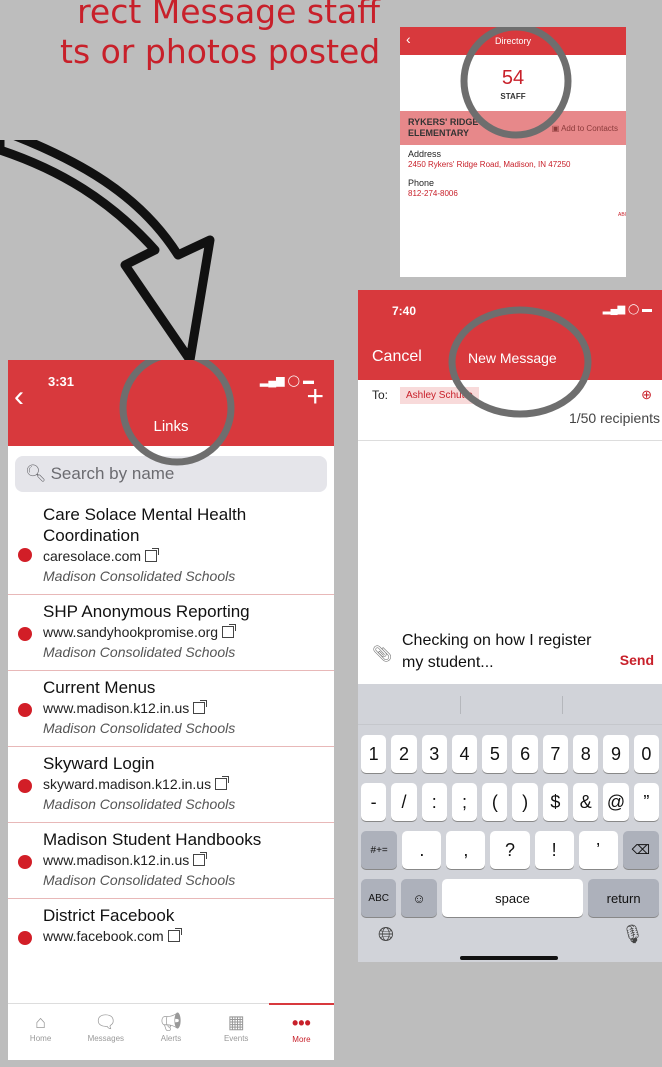 The width and height of the screenshot is (662, 1067). What do you see at coordinates (525, 802) in the screenshot?
I see `key: )` at bounding box center [525, 802].